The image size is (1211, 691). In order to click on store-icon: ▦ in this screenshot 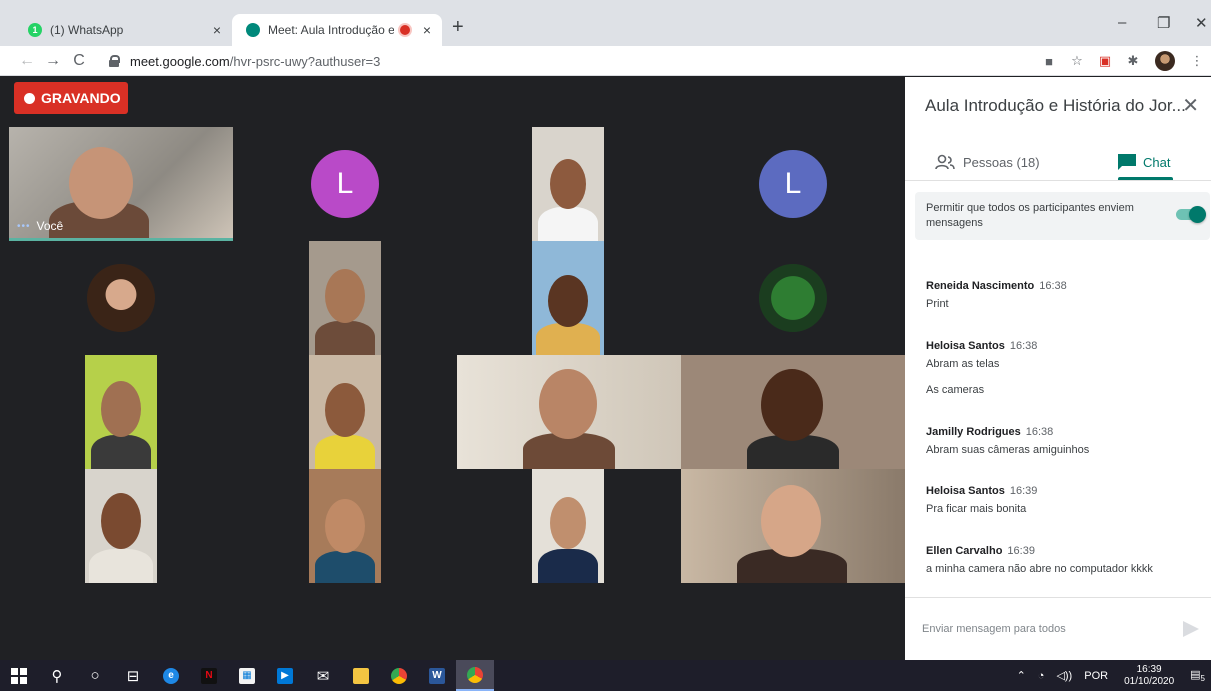, I will do `click(247, 675)`.